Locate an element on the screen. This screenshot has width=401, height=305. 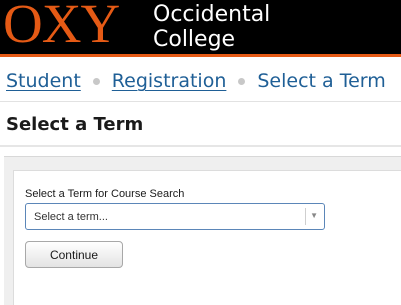
triangle-down-icon: ▼ is located at coordinates (314, 215).